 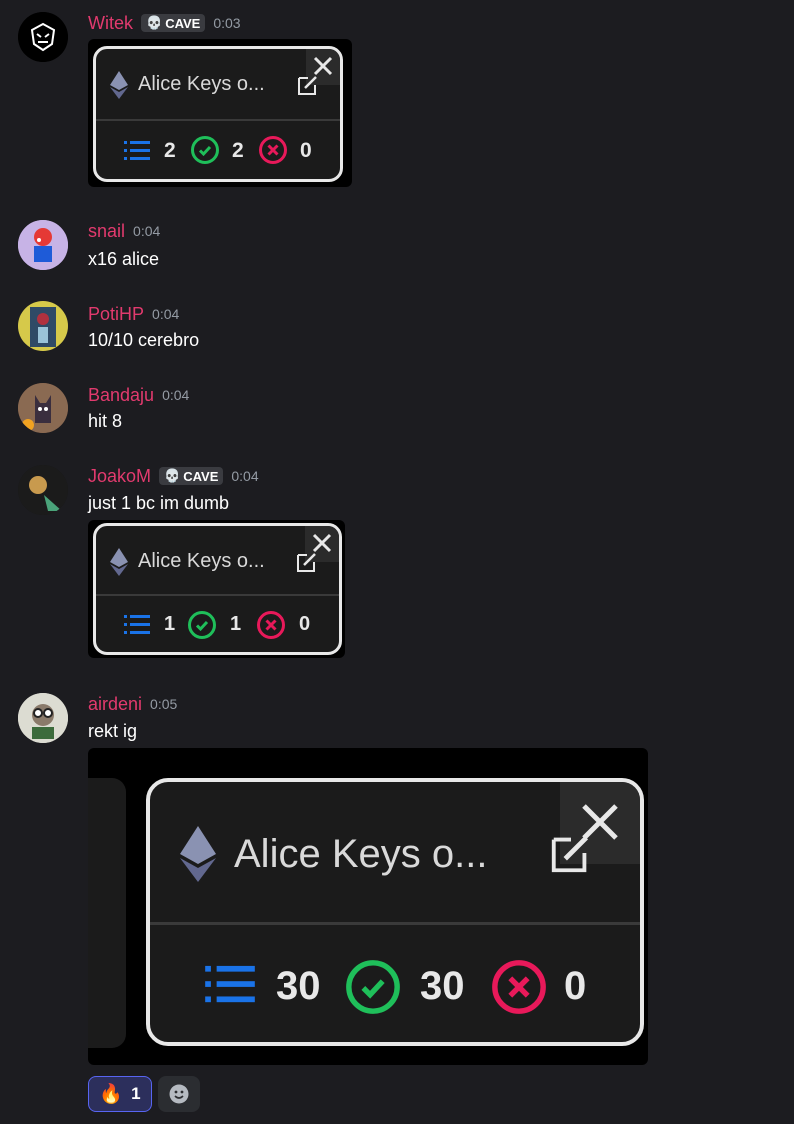 What do you see at coordinates (236, 624) in the screenshot?
I see `correct-count: 1` at bounding box center [236, 624].